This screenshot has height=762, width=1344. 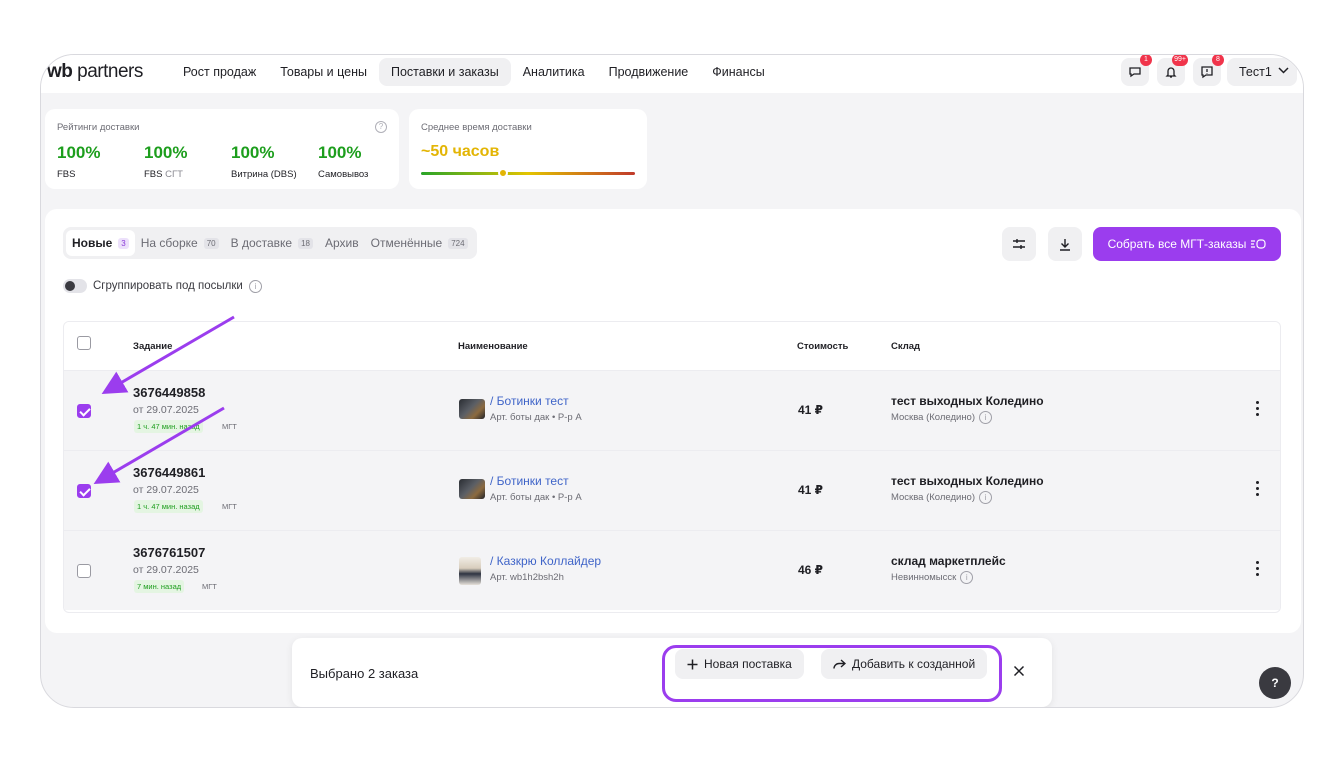 What do you see at coordinates (739, 664) in the screenshot?
I see `new-supply-button: Новая поставка` at bounding box center [739, 664].